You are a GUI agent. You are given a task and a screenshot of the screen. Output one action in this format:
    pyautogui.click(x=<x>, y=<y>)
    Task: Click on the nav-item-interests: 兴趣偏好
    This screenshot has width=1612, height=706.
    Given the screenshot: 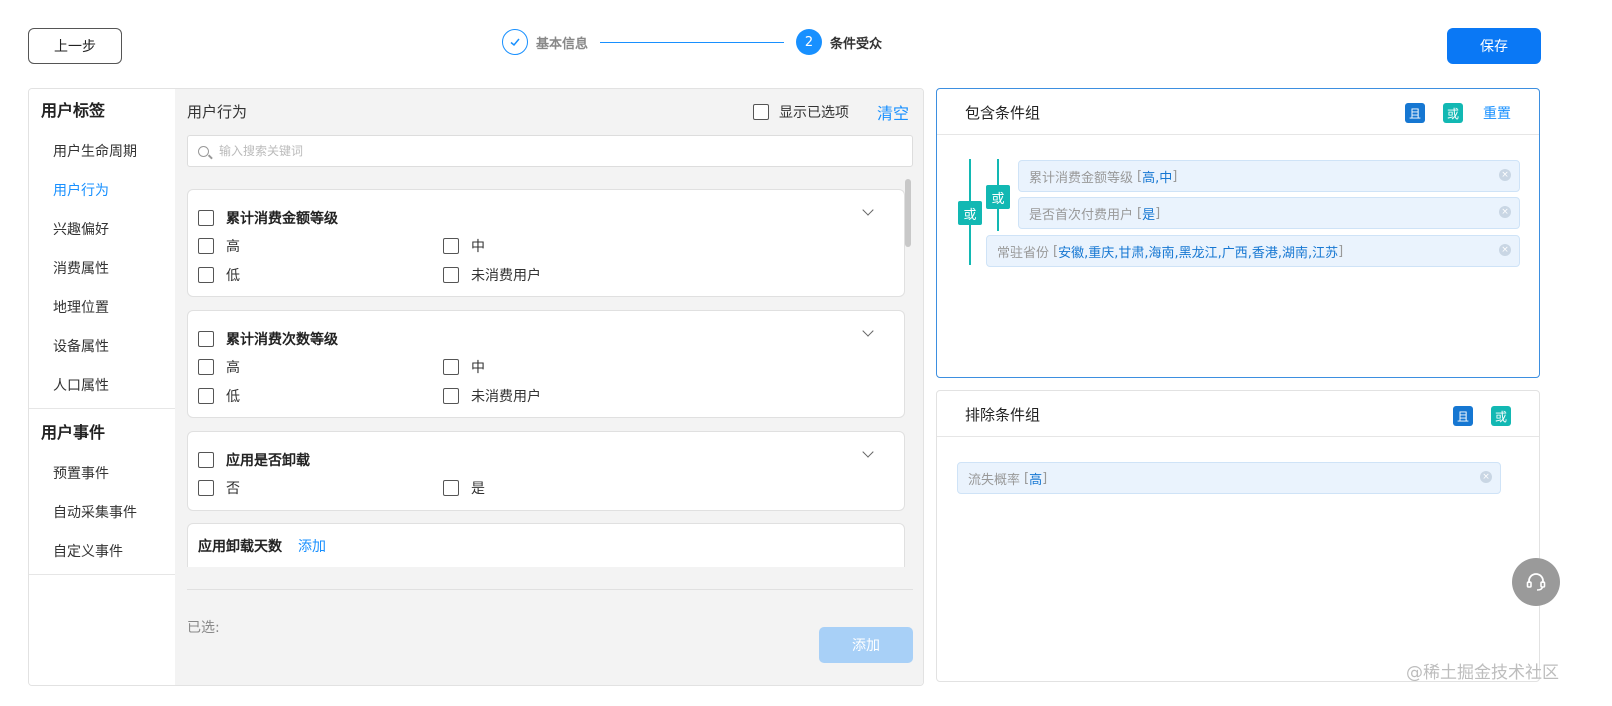 What is the action you would take?
    pyautogui.click(x=102, y=230)
    